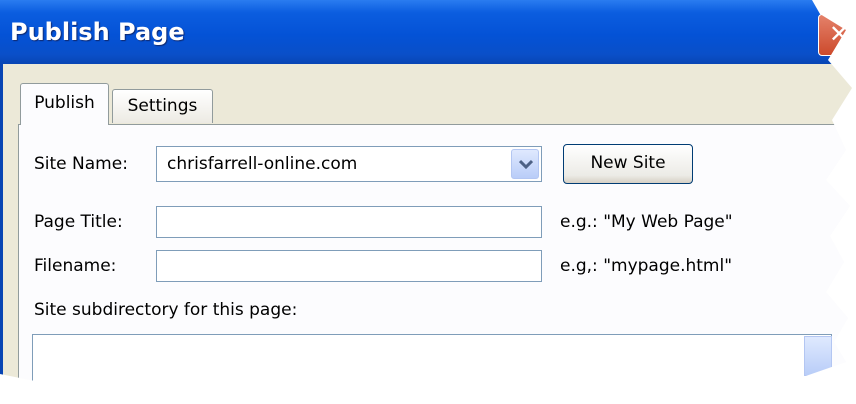 This screenshot has width=856, height=404. What do you see at coordinates (75, 266) in the screenshot?
I see `filename-label: Filename:` at bounding box center [75, 266].